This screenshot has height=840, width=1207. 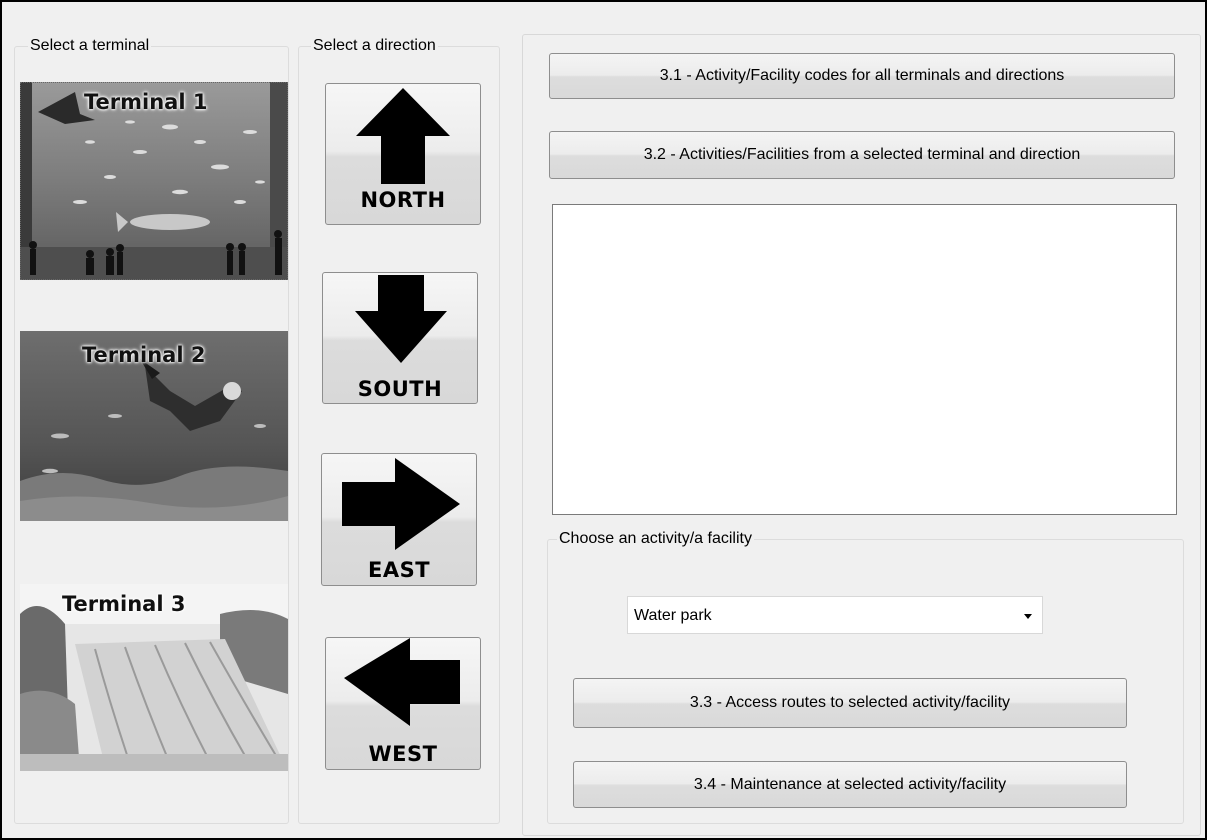 What do you see at coordinates (399, 519) in the screenshot?
I see `east-button: EAST` at bounding box center [399, 519].